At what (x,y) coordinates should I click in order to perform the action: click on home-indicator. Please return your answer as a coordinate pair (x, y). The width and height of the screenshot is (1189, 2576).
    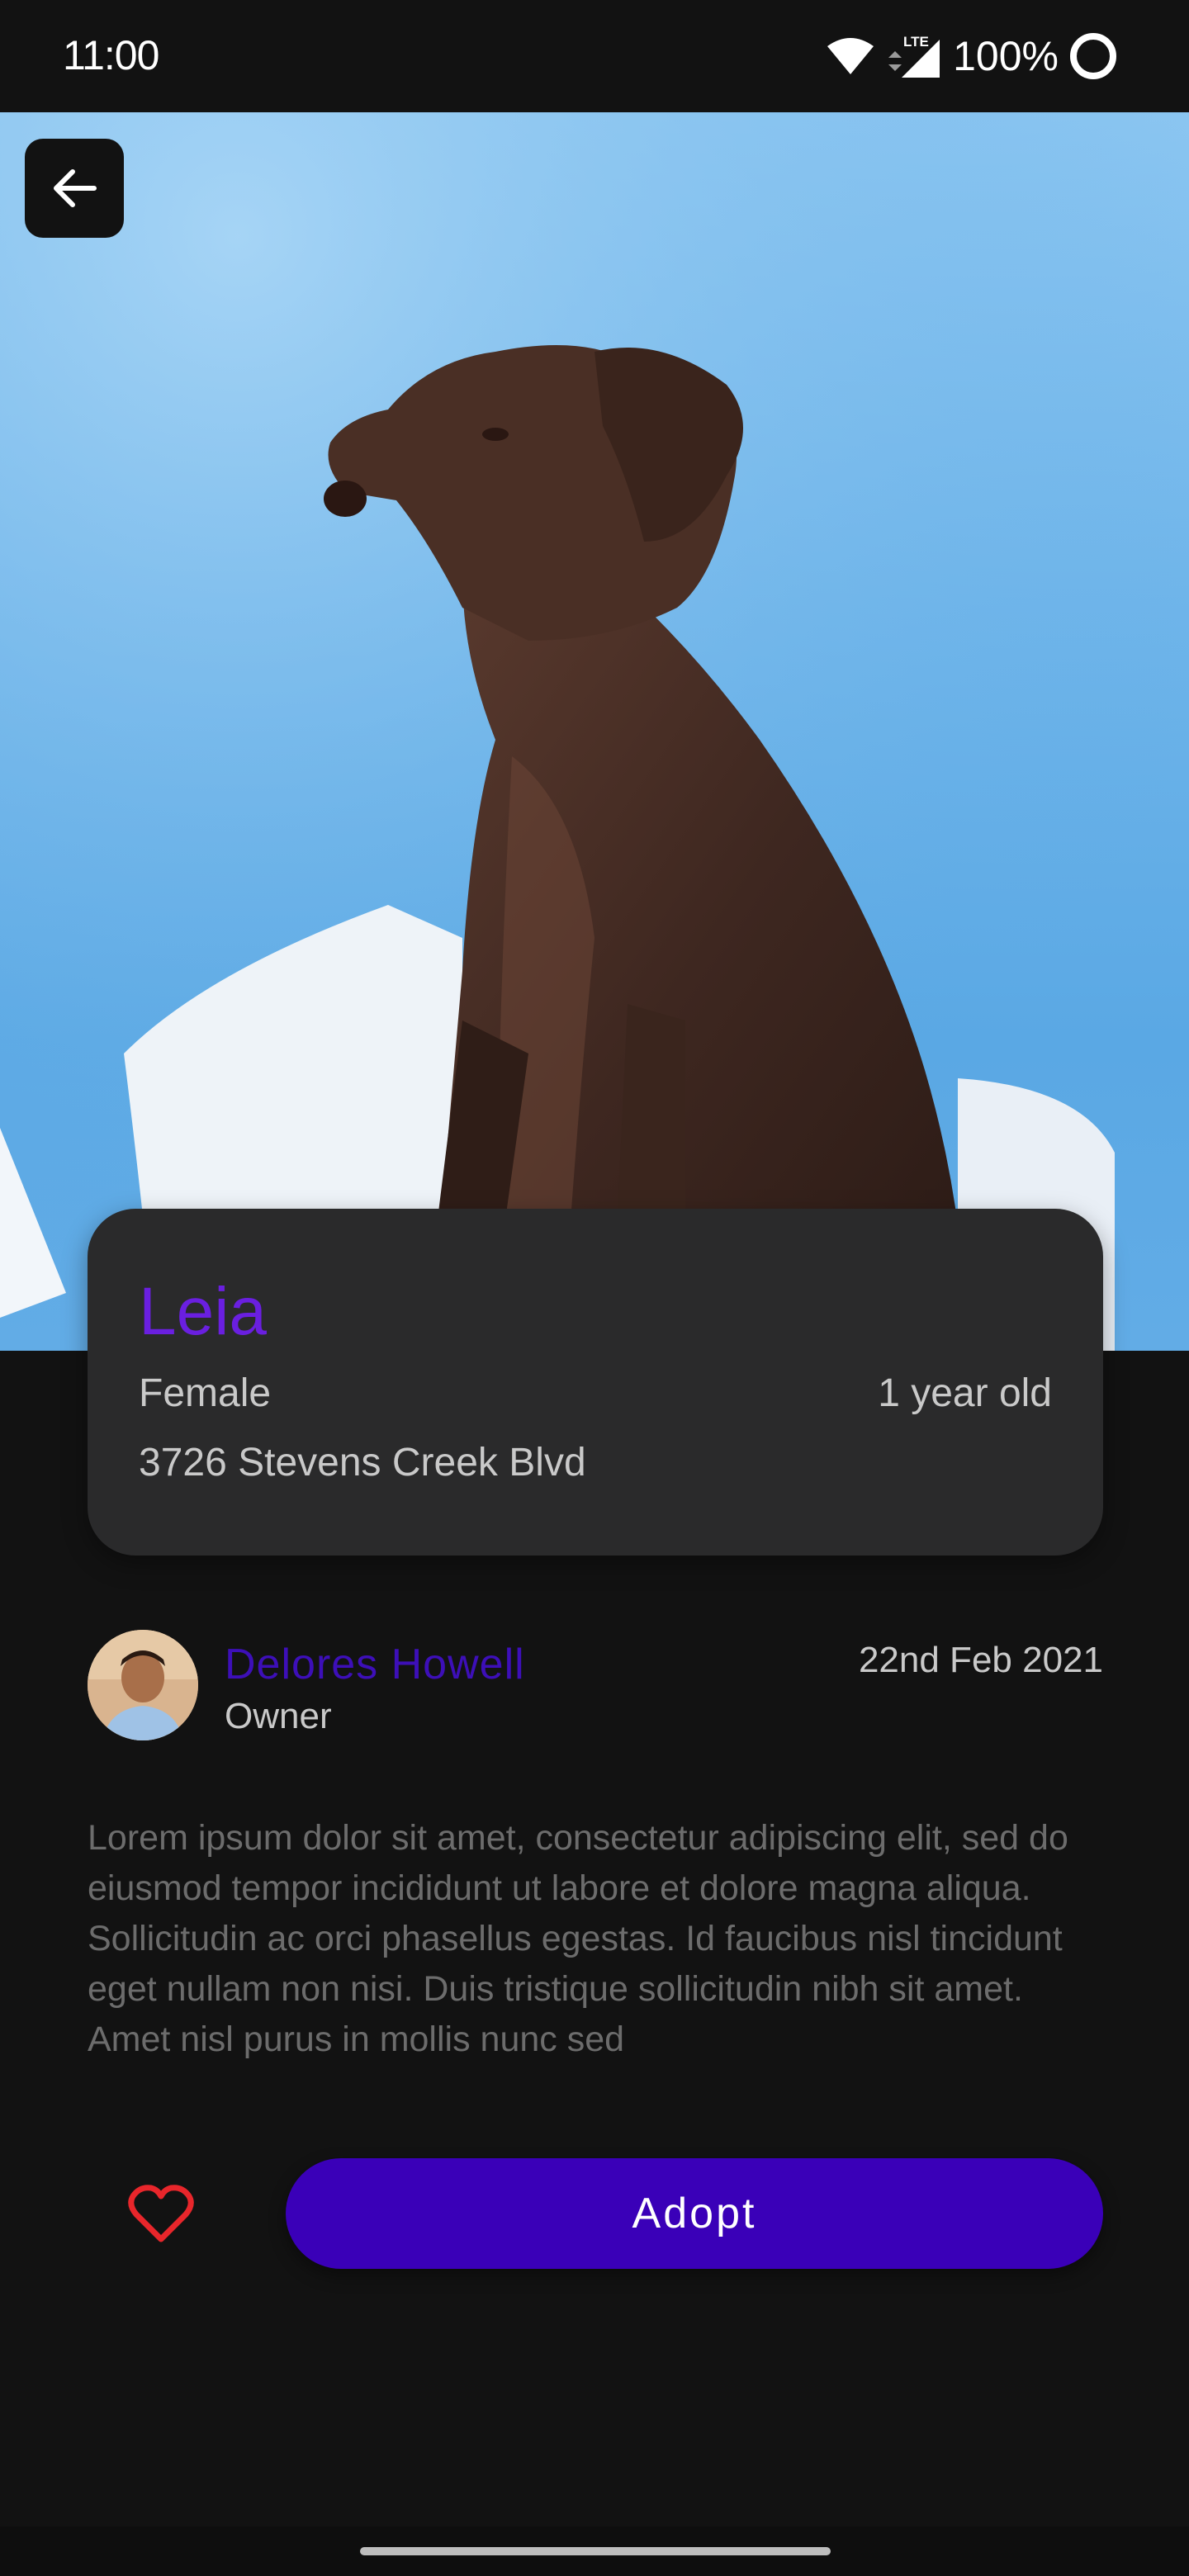
    Looking at the image, I should click on (595, 2551).